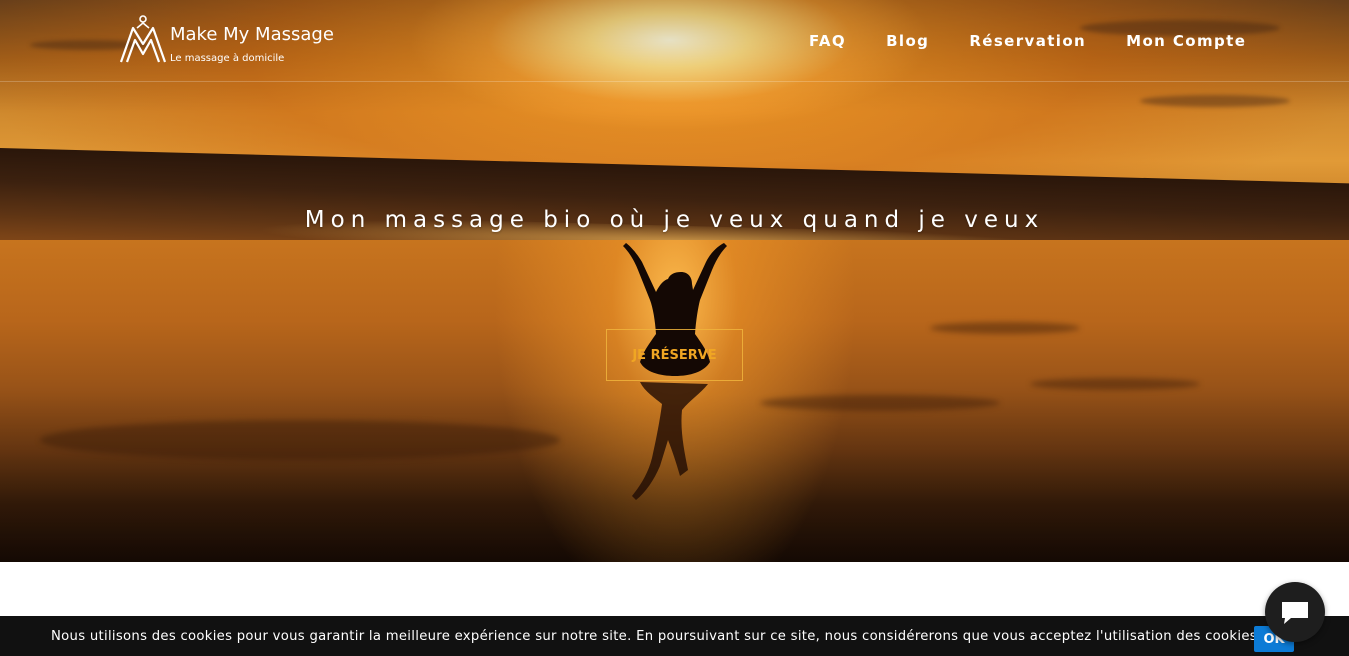 This screenshot has height=656, width=1349. I want to click on main-nav: FAQ Blog Réservation Mon Compte, so click(1027, 41).